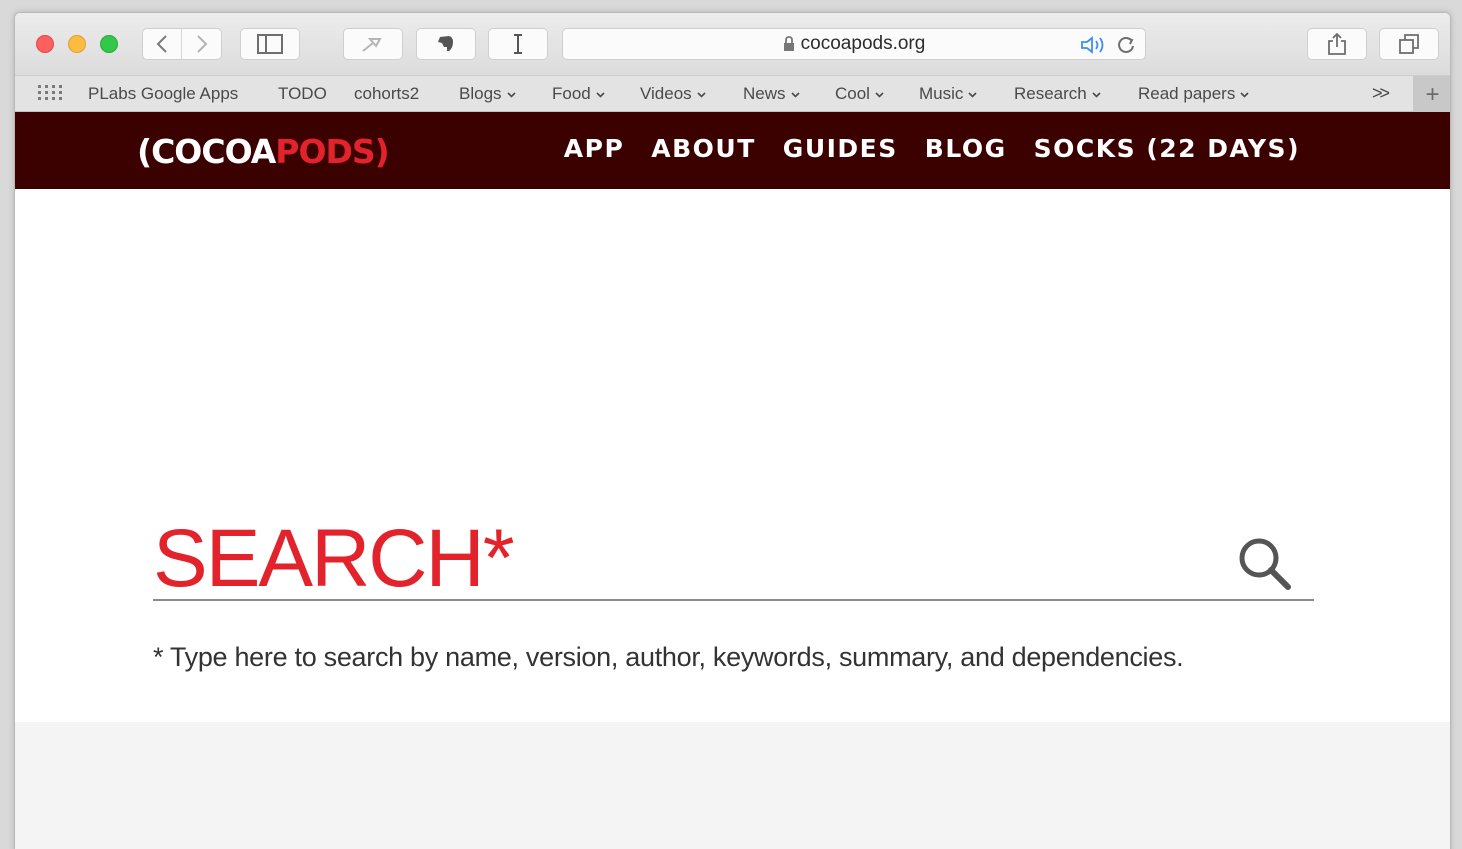 The height and width of the screenshot is (849, 1462). I want to click on address-bar: cocoapods.org, so click(854, 44).